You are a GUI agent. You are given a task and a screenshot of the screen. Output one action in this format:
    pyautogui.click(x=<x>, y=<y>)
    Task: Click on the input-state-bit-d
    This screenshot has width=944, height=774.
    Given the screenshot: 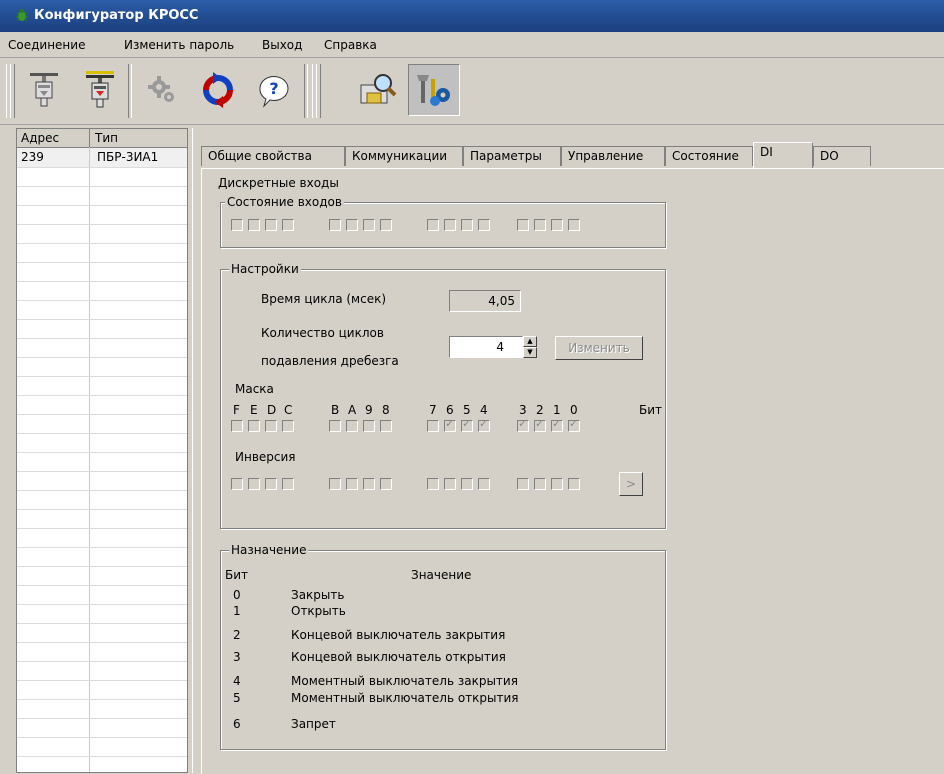 What is the action you would take?
    pyautogui.click(x=271, y=225)
    